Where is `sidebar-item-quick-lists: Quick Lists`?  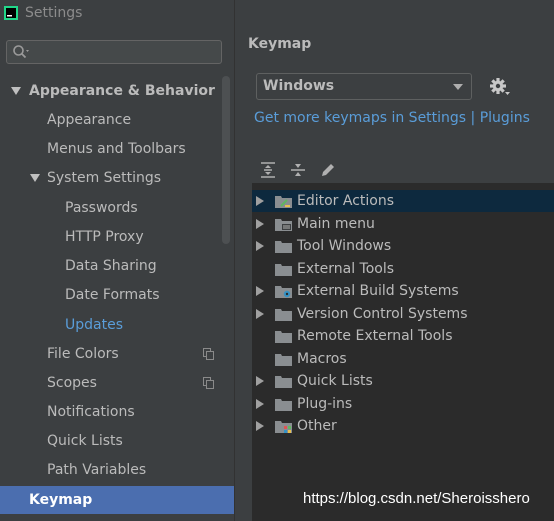 sidebar-item-quick-lists: Quick Lists is located at coordinates (117, 441).